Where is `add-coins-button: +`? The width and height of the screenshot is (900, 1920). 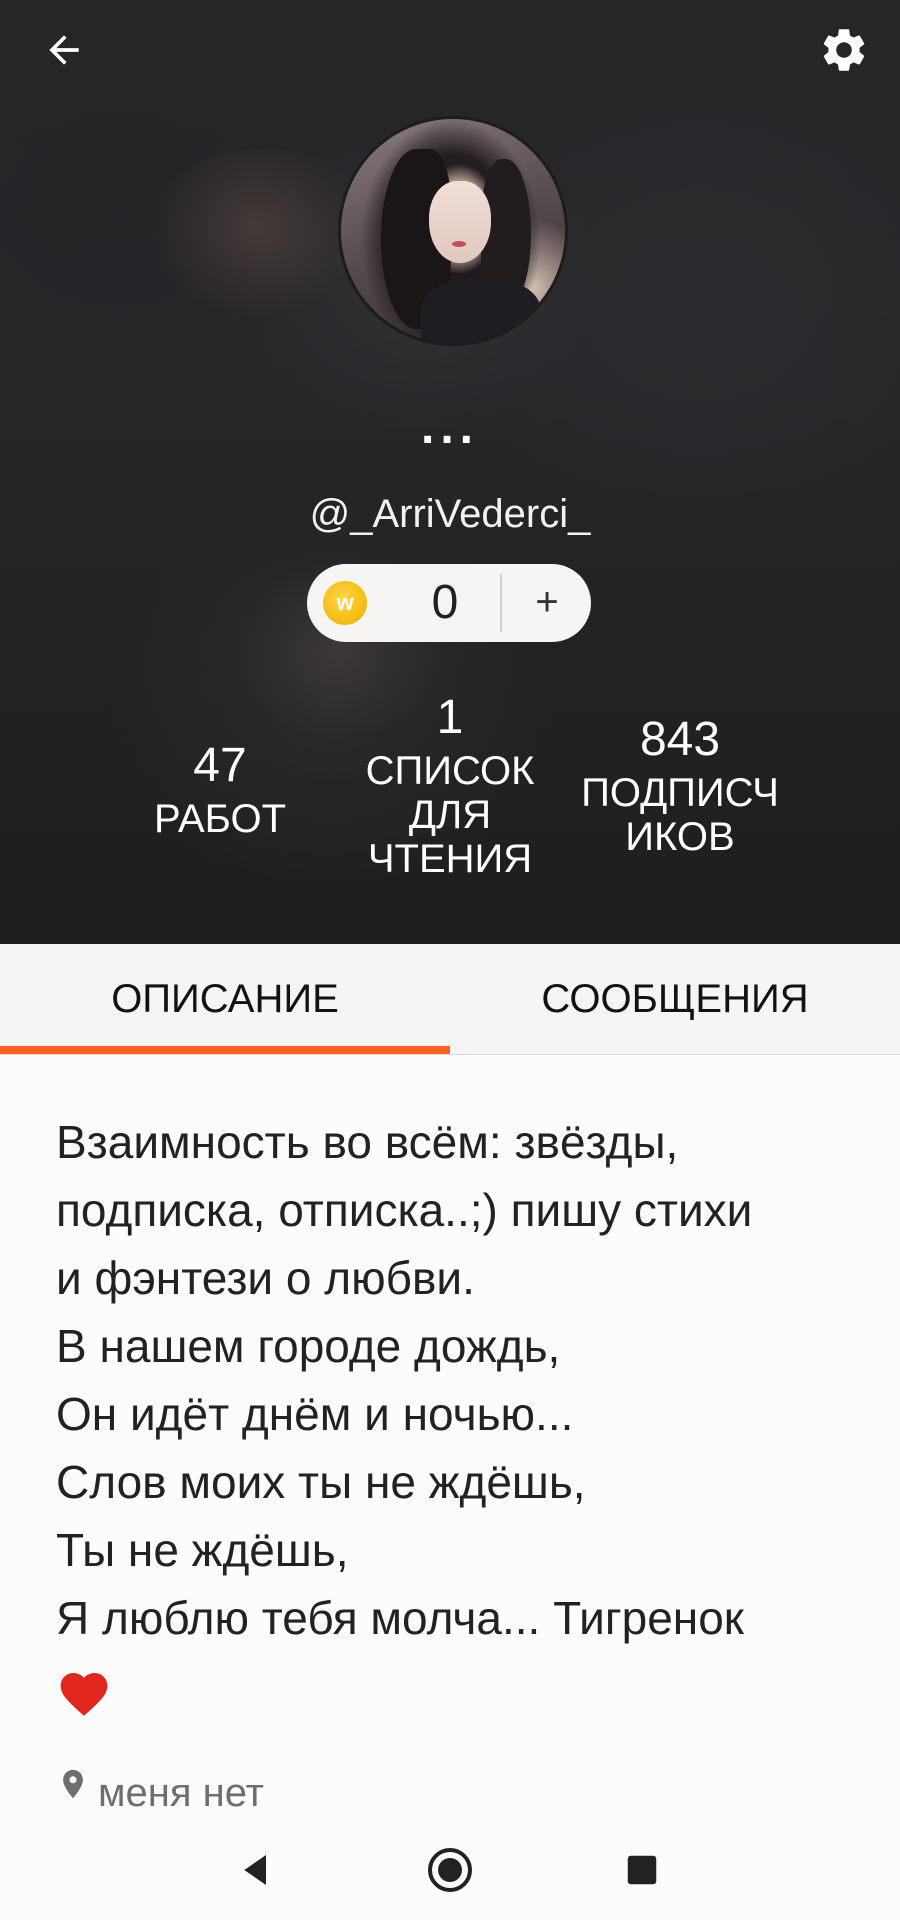
add-coins-button: + is located at coordinates (547, 603).